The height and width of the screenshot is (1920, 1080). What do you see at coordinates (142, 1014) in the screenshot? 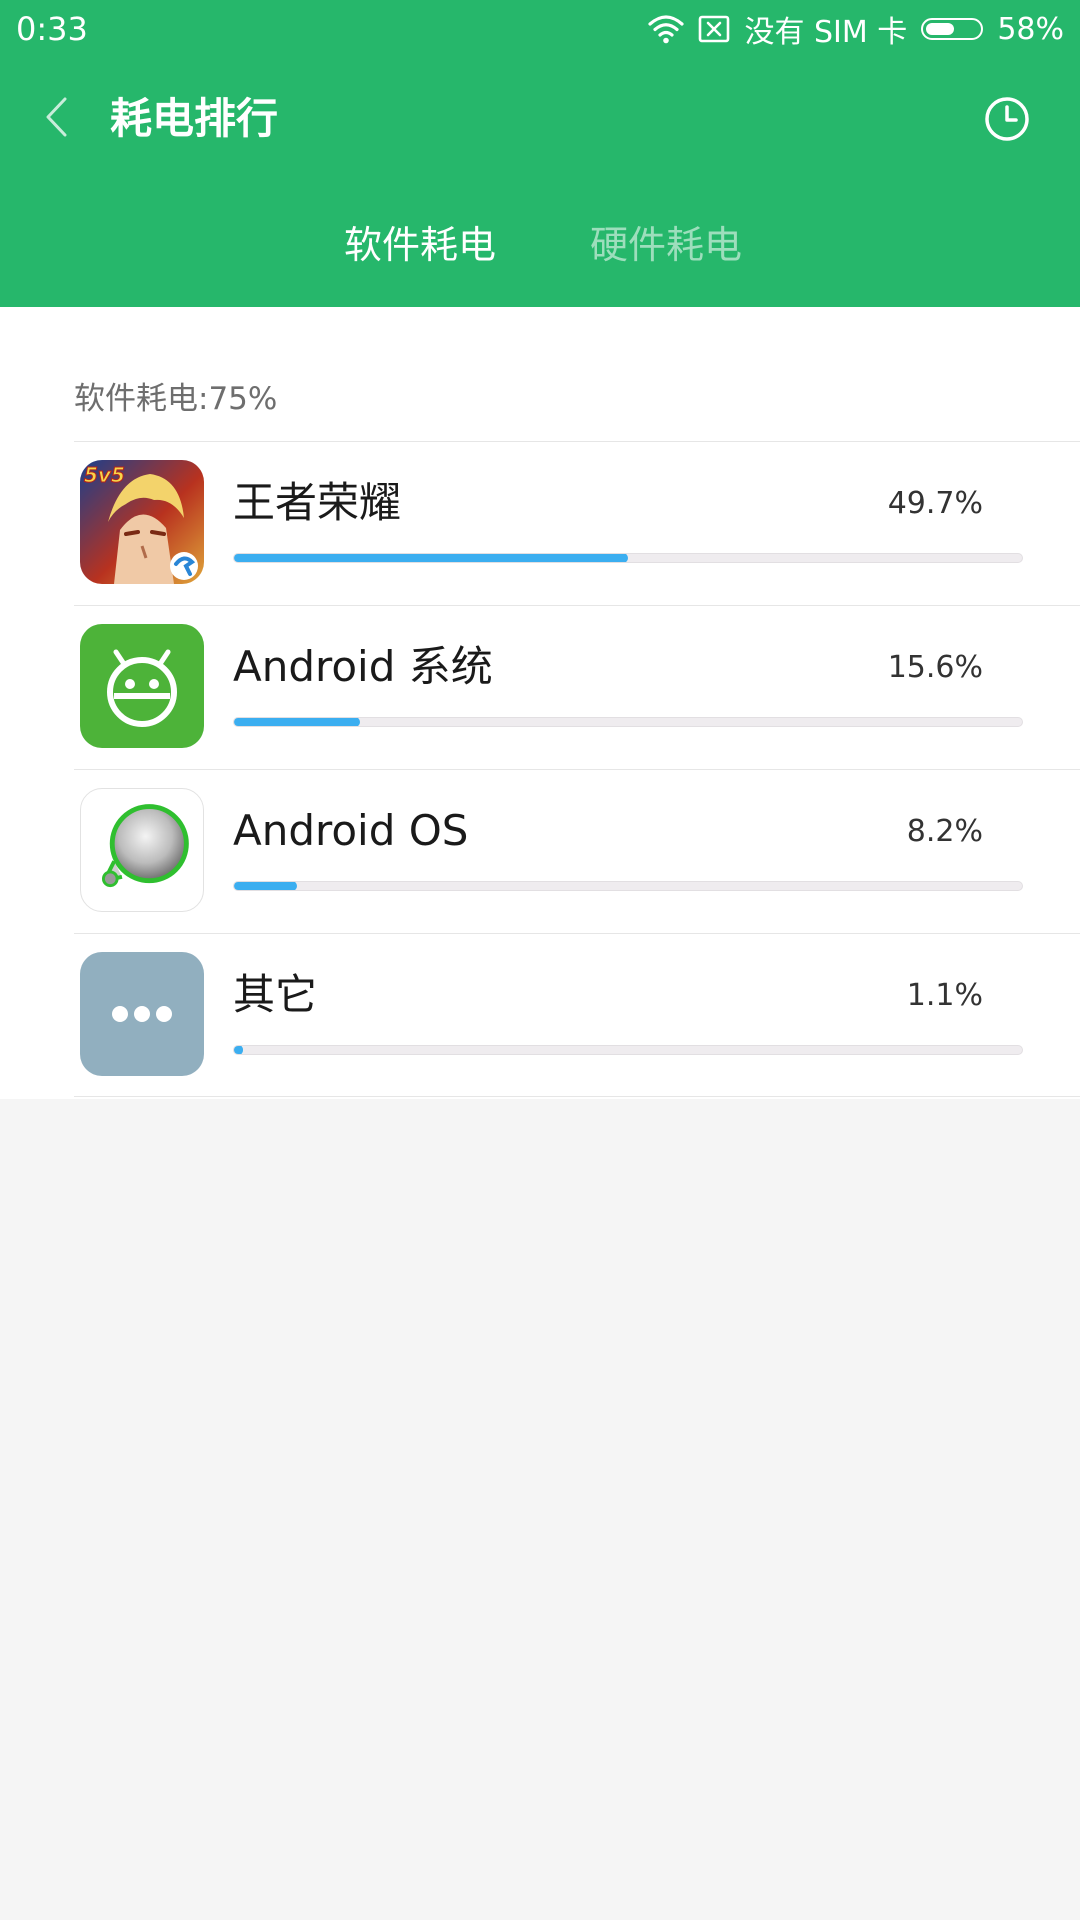
I see `more-dots-icon` at bounding box center [142, 1014].